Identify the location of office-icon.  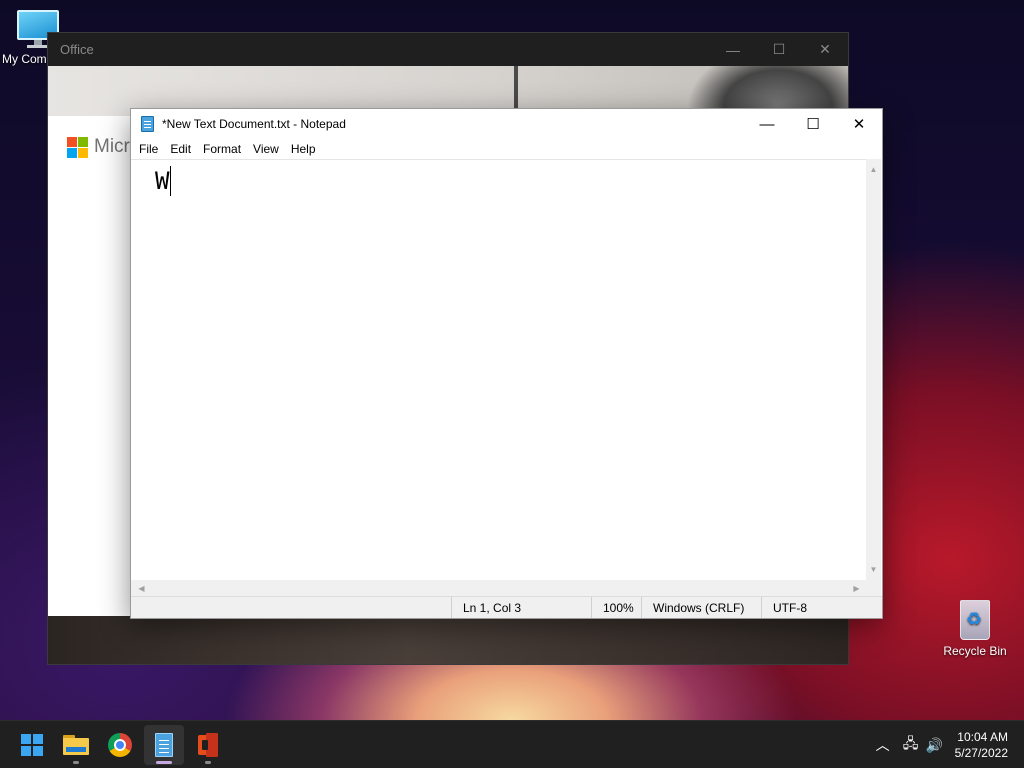
(208, 745).